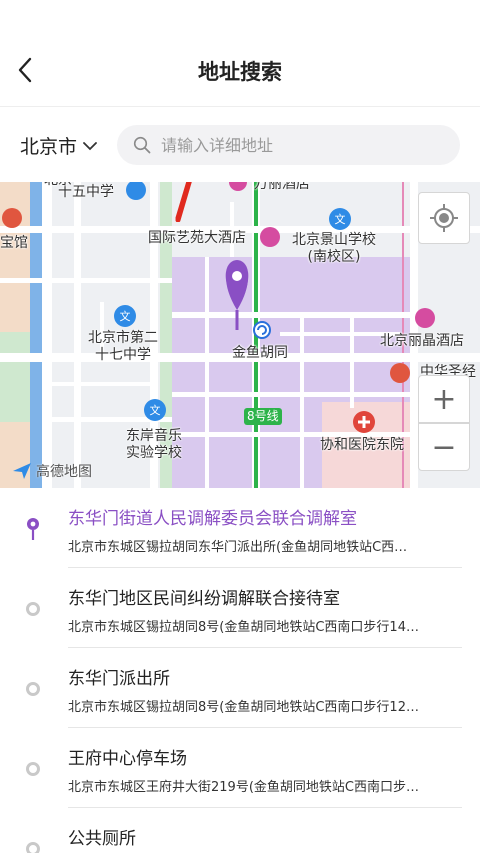 The image size is (480, 853). Describe the element at coordinates (127, 759) in the screenshot. I see `result-name: 王府中心停车场` at that location.